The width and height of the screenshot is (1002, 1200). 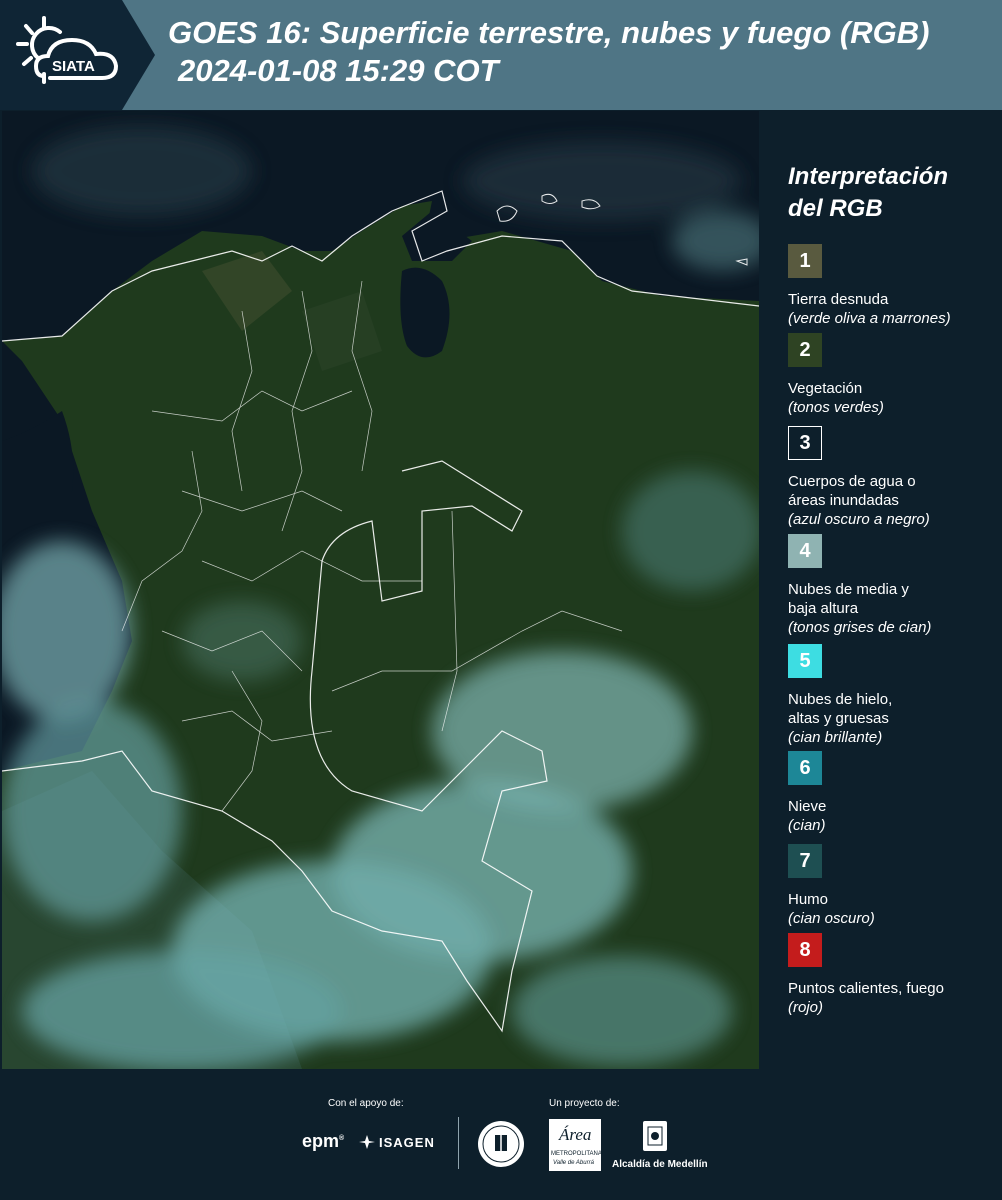 What do you see at coordinates (840, 699) in the screenshot?
I see `legend-label: Nubes de hielo,` at bounding box center [840, 699].